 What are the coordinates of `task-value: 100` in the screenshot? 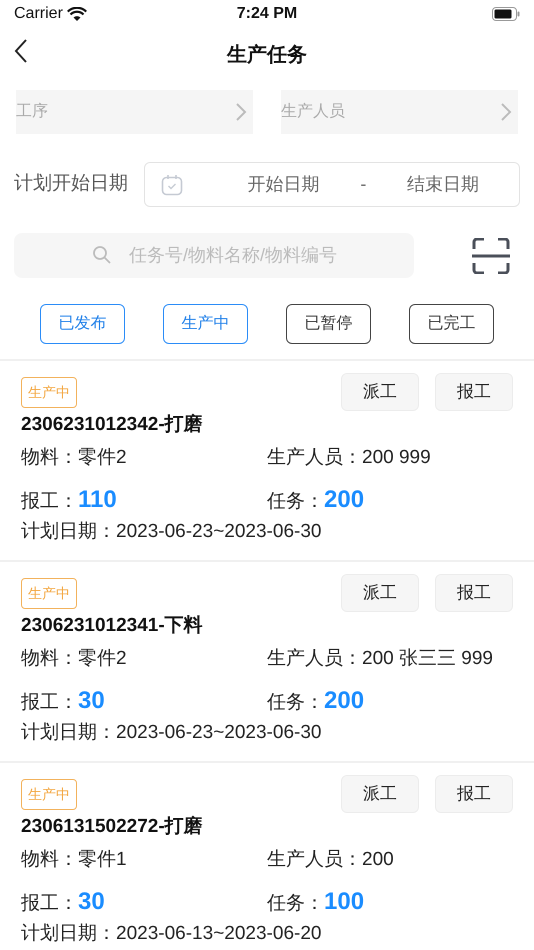 It's located at (344, 901).